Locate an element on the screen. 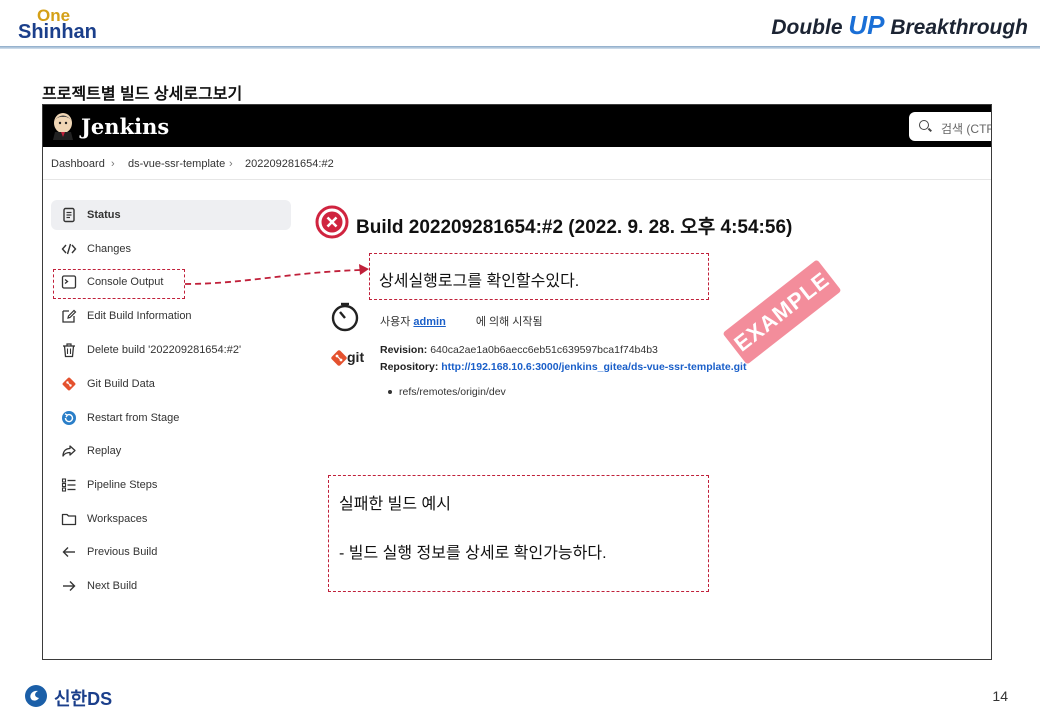 Image resolution: width=1040 pixels, height=720 pixels. sidebar-item-previous-build: Previous Build is located at coordinates (171, 552).